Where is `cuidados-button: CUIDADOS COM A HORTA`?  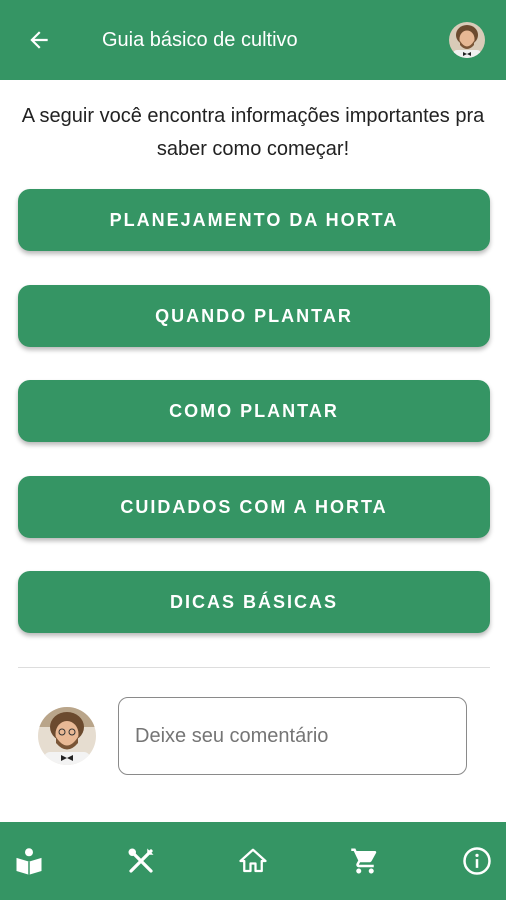 cuidados-button: CUIDADOS COM A HORTA is located at coordinates (254, 507).